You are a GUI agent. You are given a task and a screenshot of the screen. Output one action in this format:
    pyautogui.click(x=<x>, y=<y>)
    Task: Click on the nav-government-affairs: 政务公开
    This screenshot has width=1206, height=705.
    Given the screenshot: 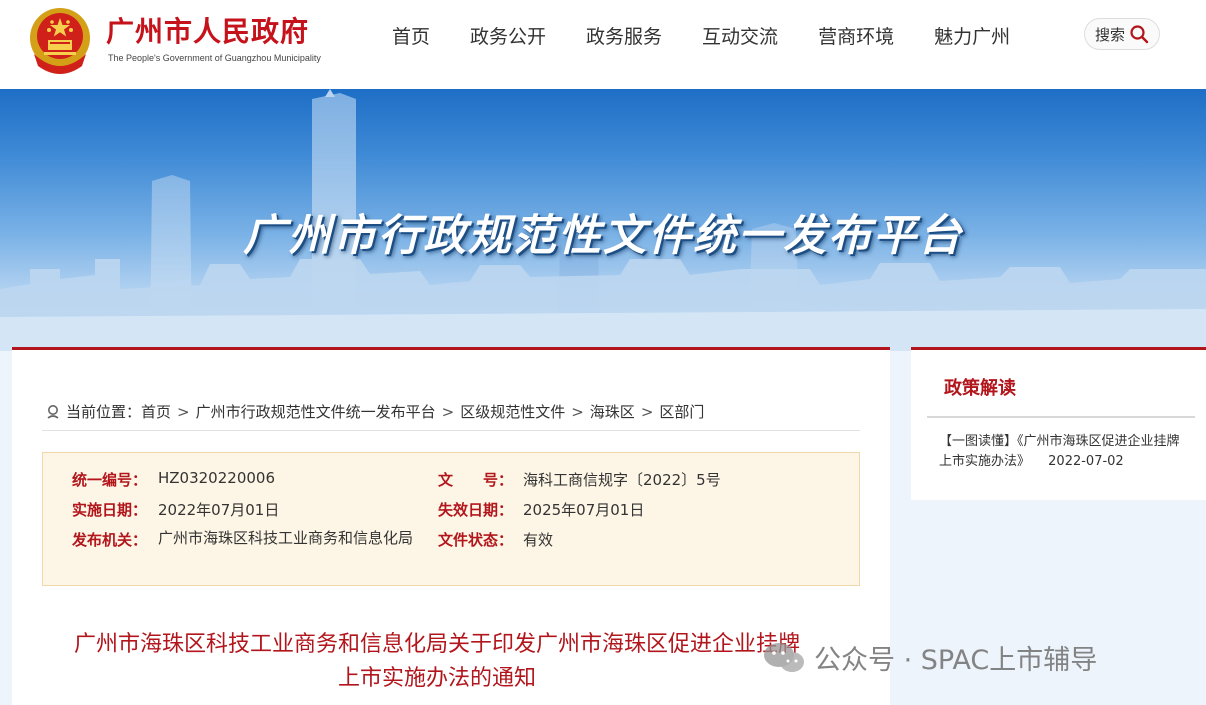 What is the action you would take?
    pyautogui.click(x=508, y=35)
    